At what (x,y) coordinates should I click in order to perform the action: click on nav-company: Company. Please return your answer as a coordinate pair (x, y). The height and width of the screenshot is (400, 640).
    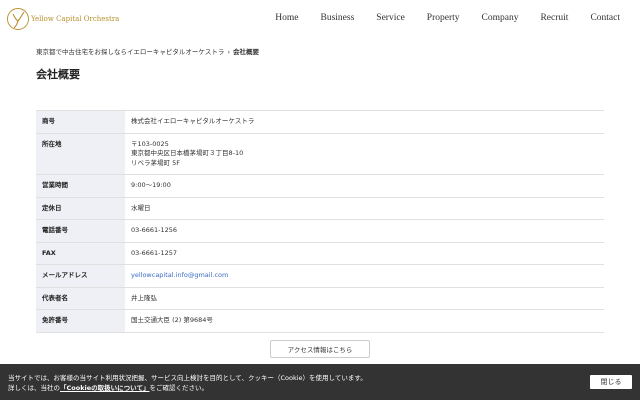
    Looking at the image, I should click on (500, 18).